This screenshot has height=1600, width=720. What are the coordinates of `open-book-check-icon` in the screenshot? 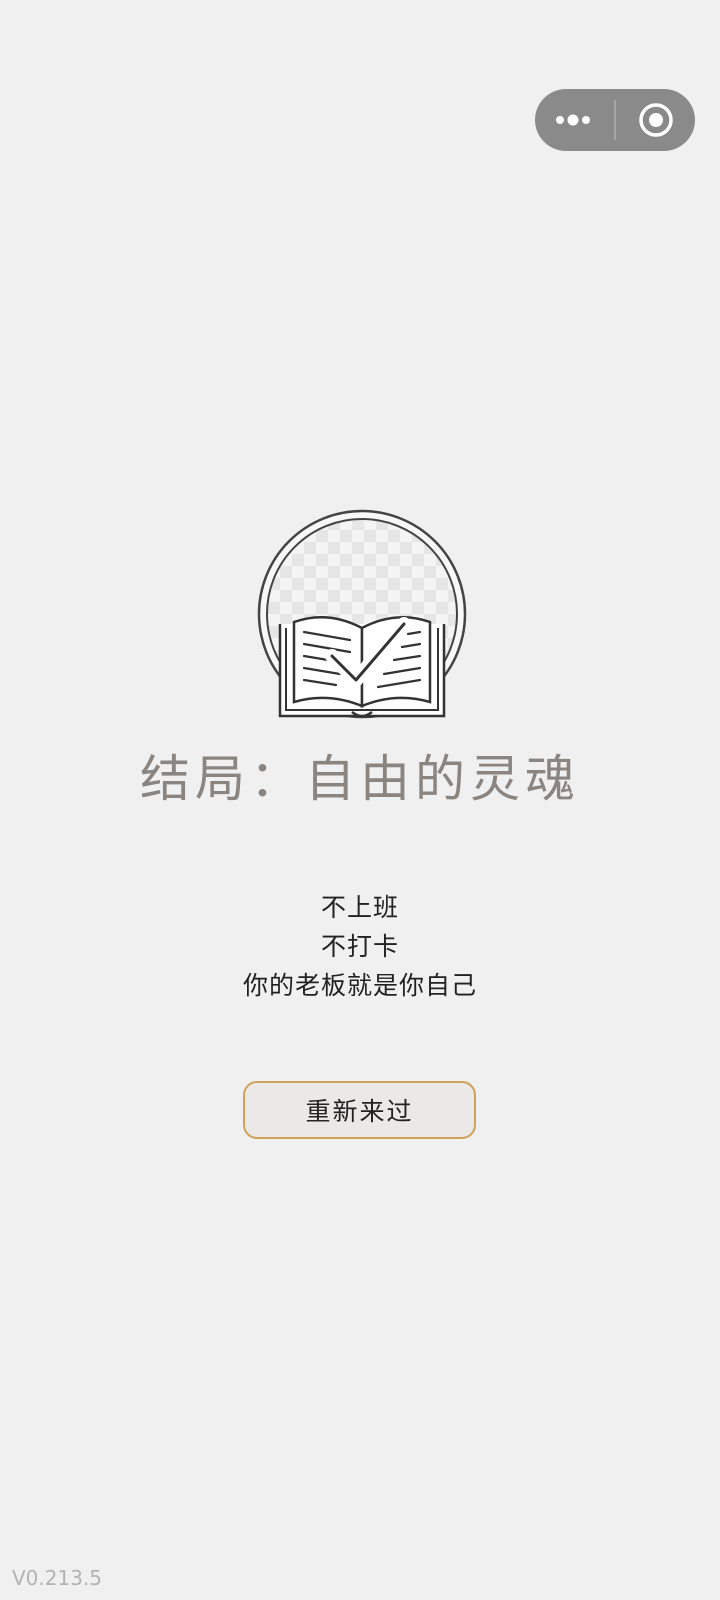 It's located at (362, 614).